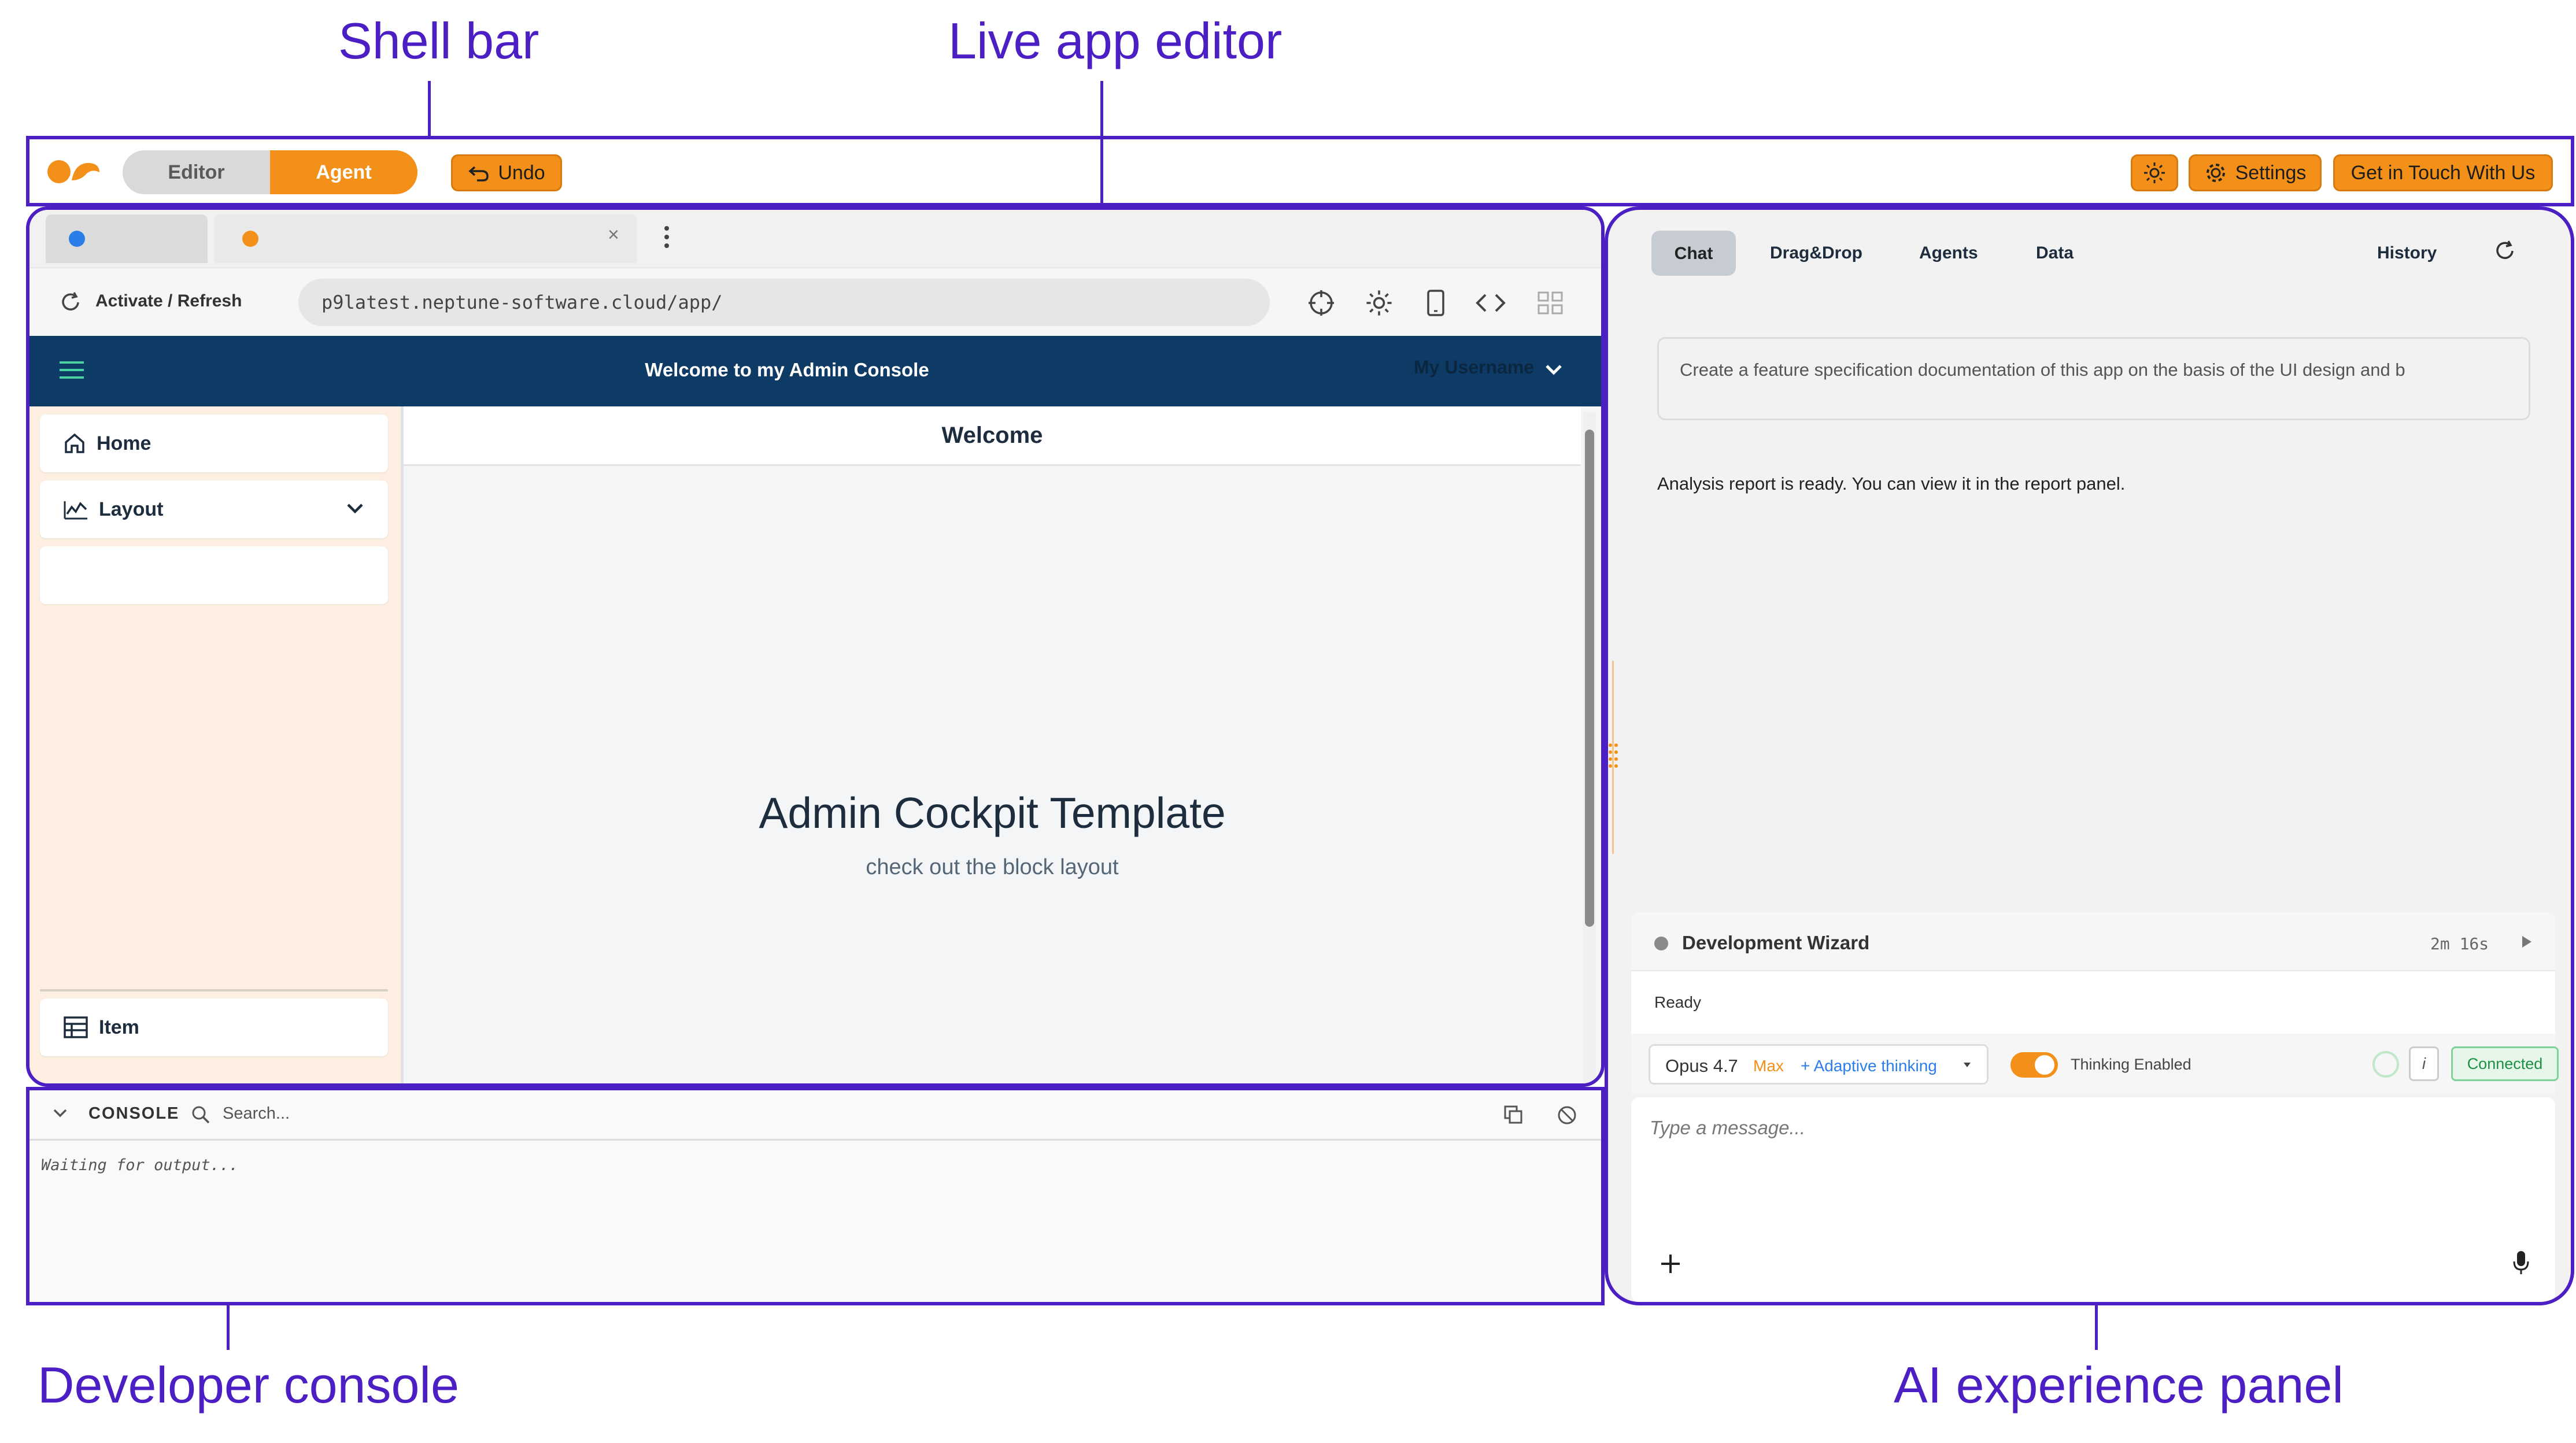 The height and width of the screenshot is (1443, 2576). Describe the element at coordinates (70, 304) in the screenshot. I see `refresh-icon` at that location.